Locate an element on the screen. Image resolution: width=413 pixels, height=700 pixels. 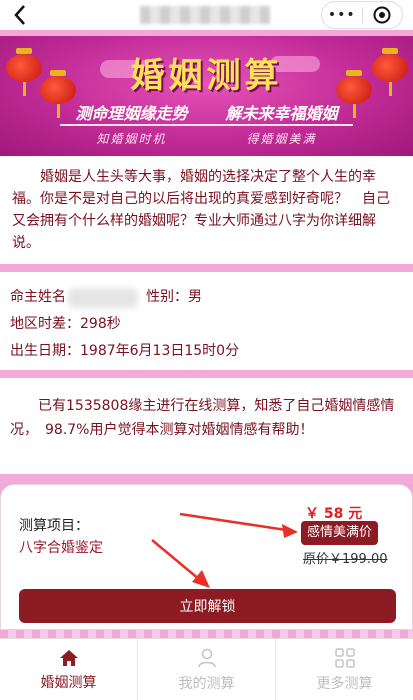
target-ring-icon is located at coordinates (382, 15).